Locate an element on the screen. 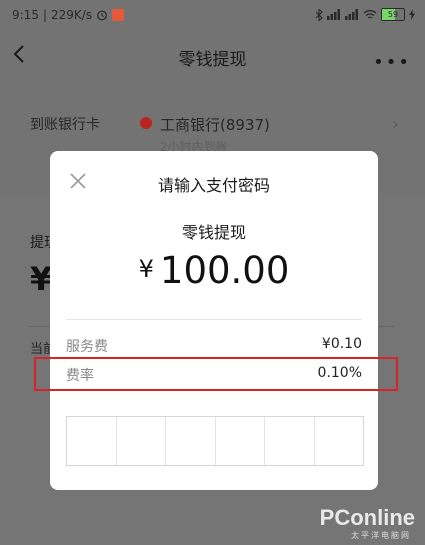 Image resolution: width=425 pixels, height=545 pixels. bank-card-label: 到账银行卡 is located at coordinates (65, 125).